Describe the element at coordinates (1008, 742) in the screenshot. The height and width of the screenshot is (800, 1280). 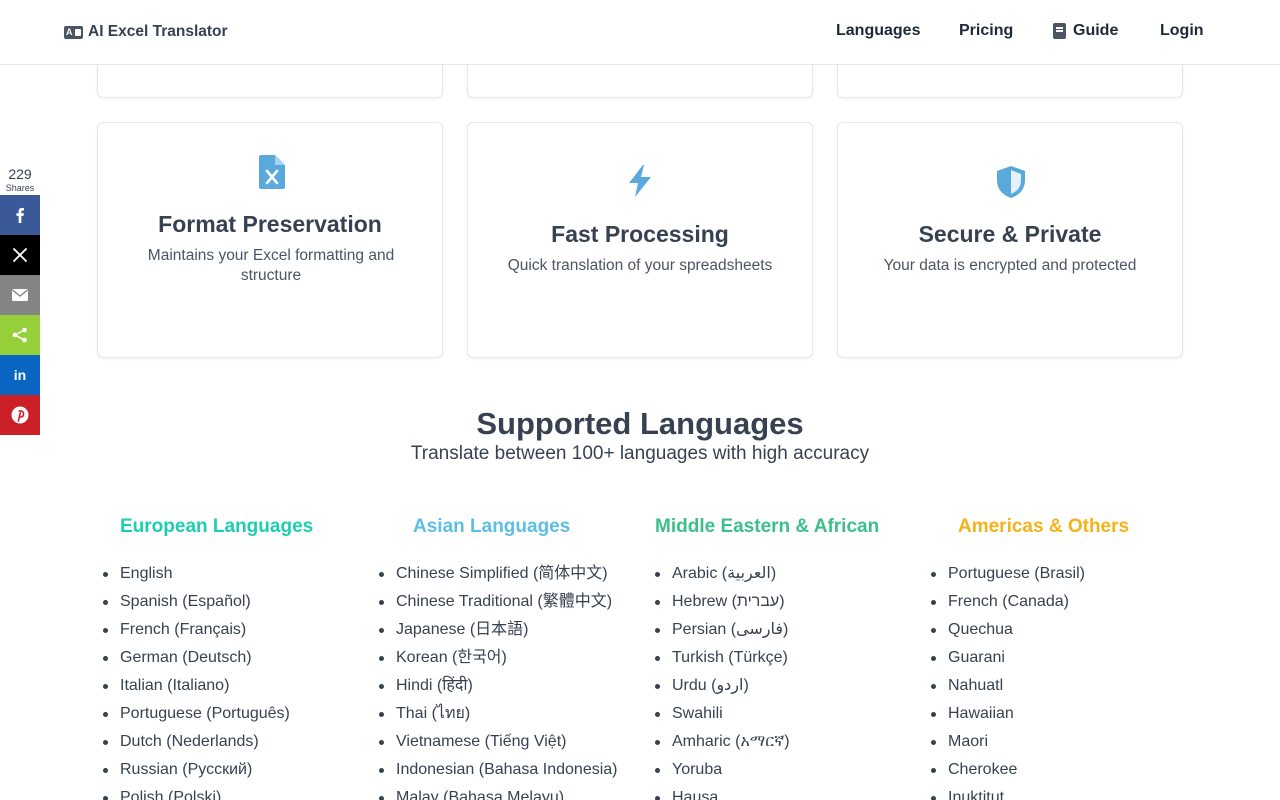
I see `list-item: Maori` at that location.